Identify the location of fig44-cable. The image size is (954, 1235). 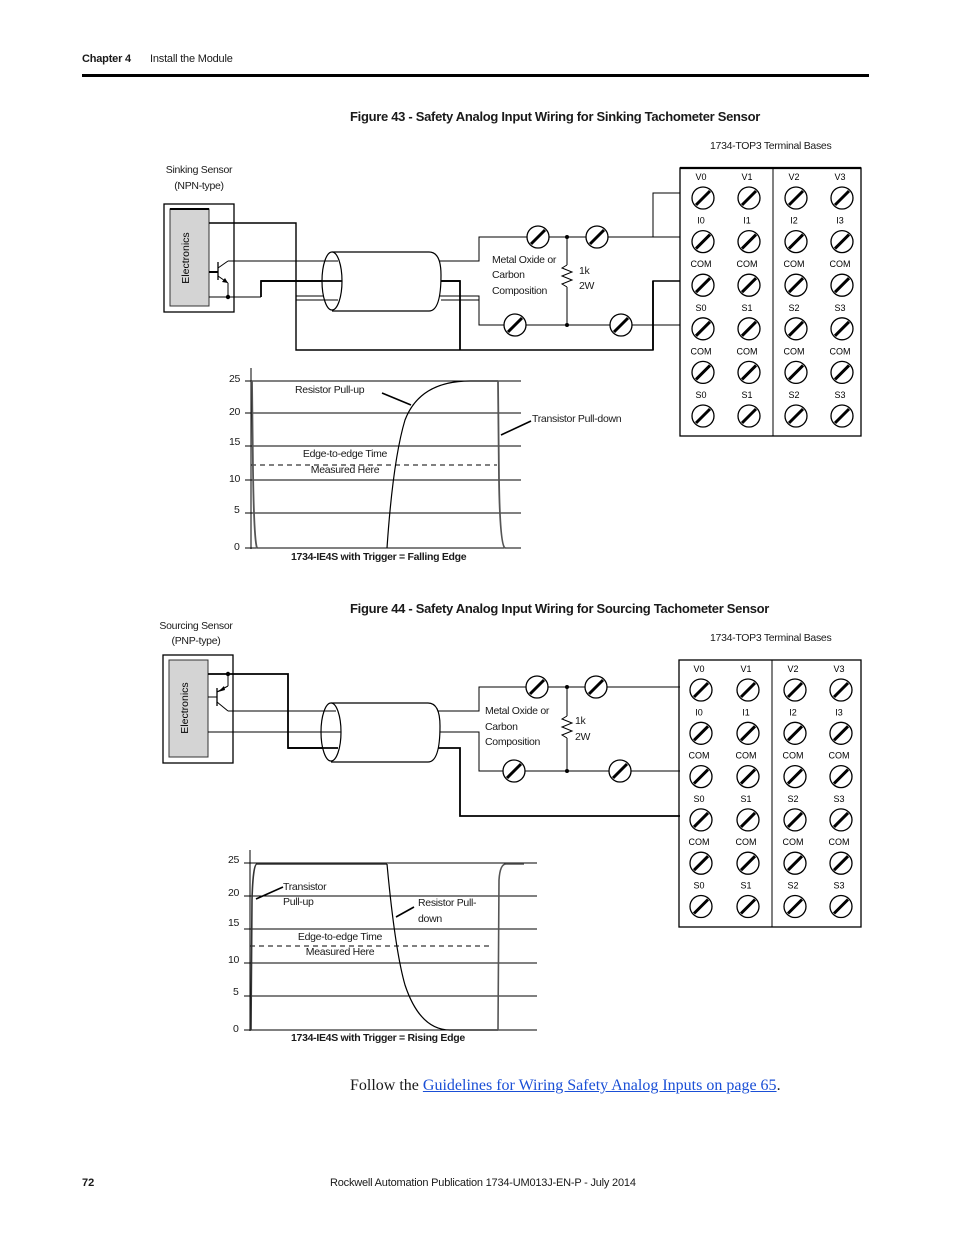
(343, 759).